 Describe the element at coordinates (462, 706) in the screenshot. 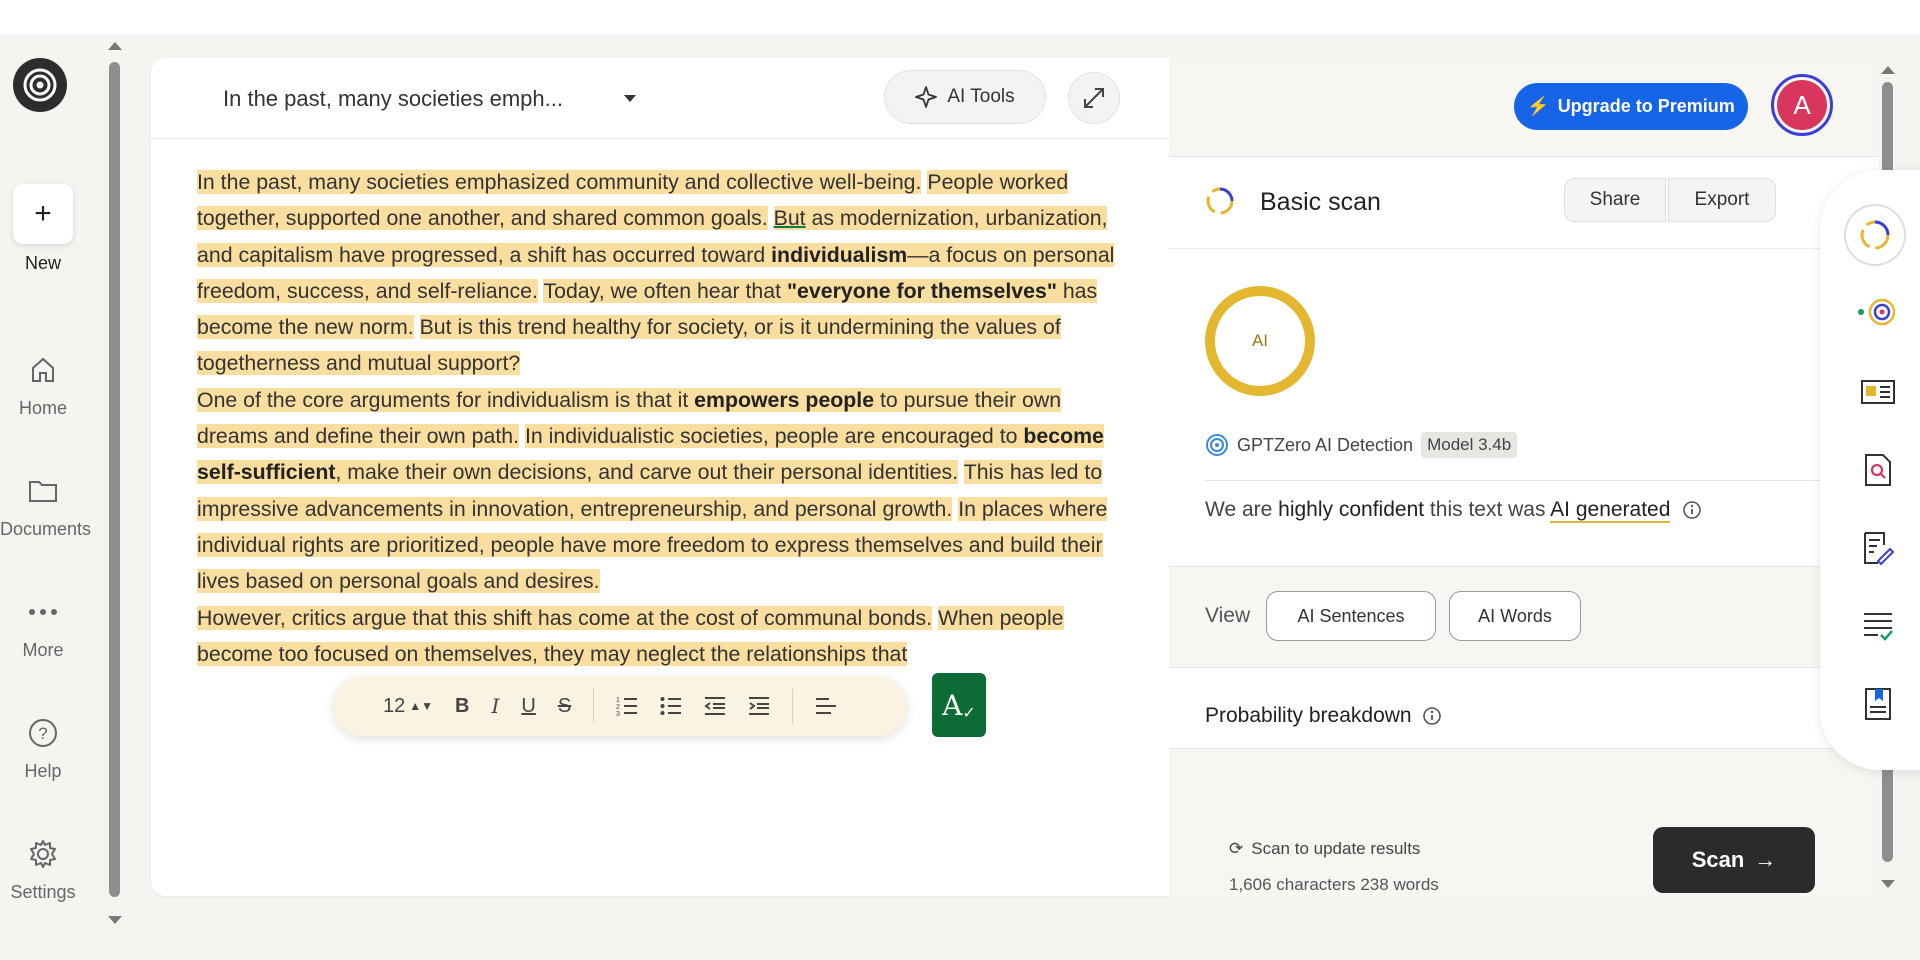

I see `bold-button: B` at that location.